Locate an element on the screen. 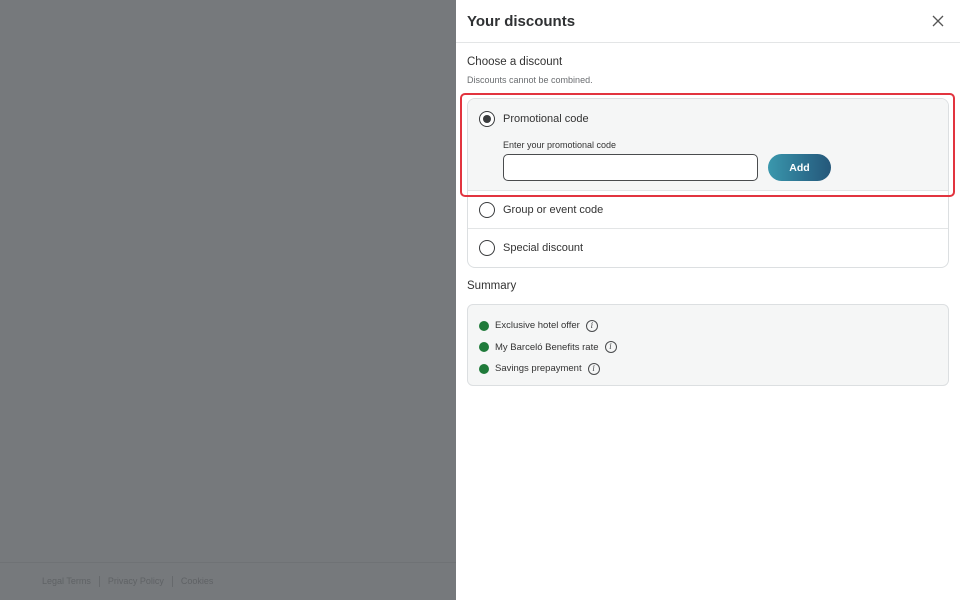 This screenshot has width=960, height=600. panel-header: Your discounts is located at coordinates (708, 21).